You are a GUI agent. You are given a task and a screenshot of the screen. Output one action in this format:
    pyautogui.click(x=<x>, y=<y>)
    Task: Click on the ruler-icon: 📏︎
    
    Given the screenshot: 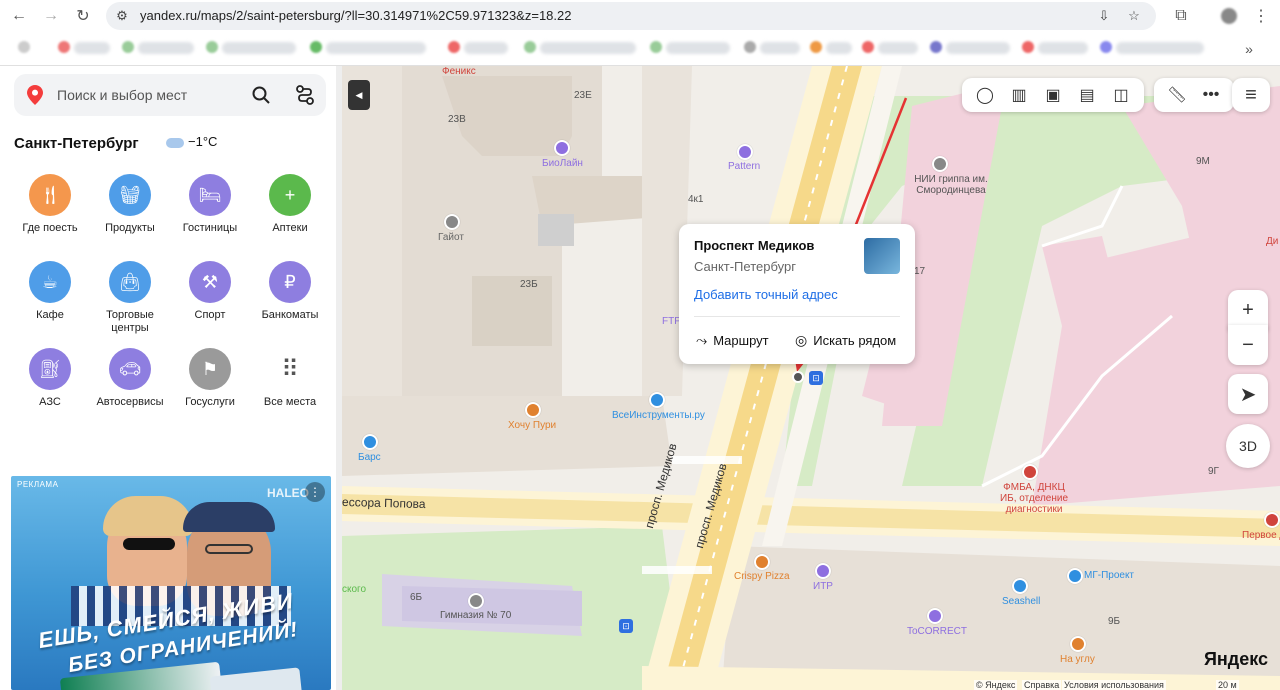 What is the action you would take?
    pyautogui.click(x=1177, y=95)
    